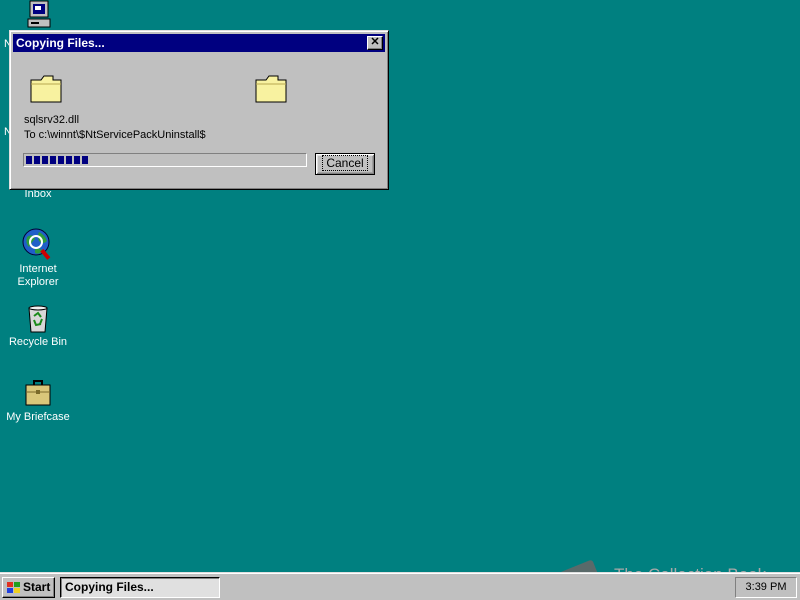  I want to click on taskbar: Start Copying Files... 3:39 PM, so click(400, 586).